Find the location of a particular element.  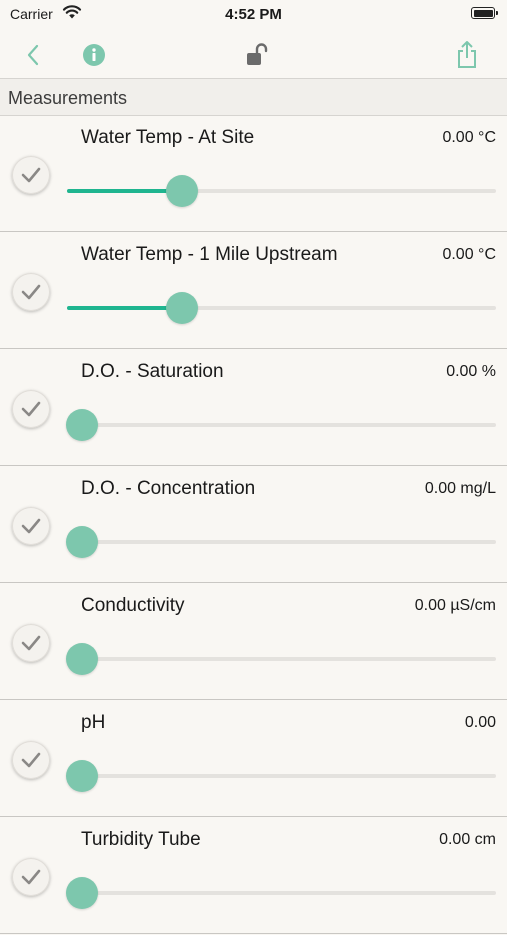

info-circle-icon is located at coordinates (94, 55).